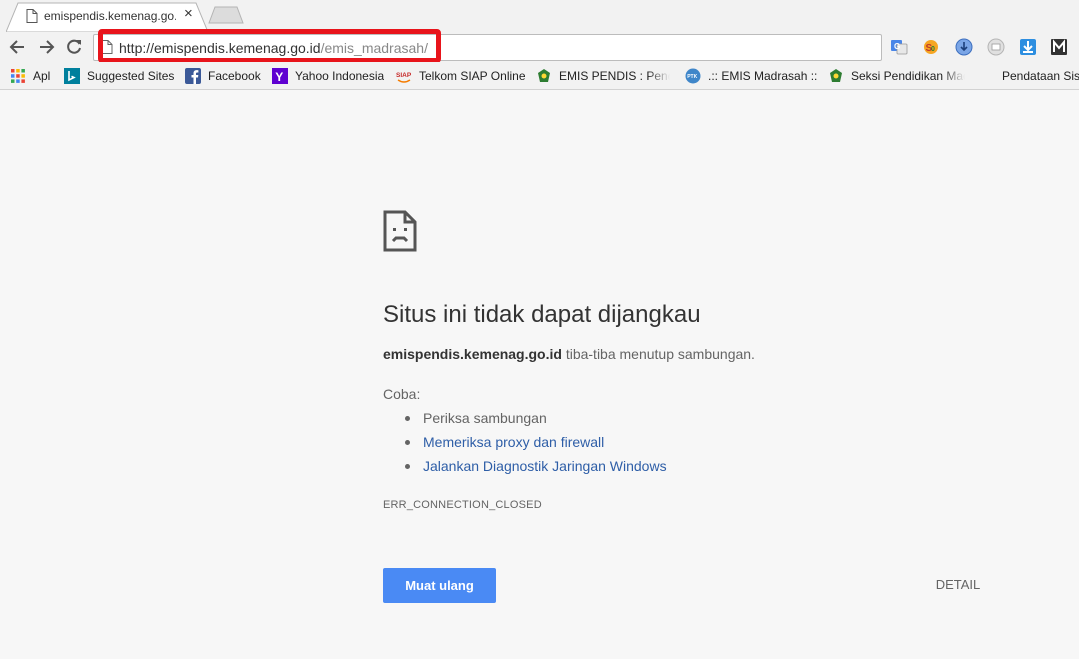 The width and height of the screenshot is (1079, 659). I want to click on svg-text: PTK, so click(692, 77).